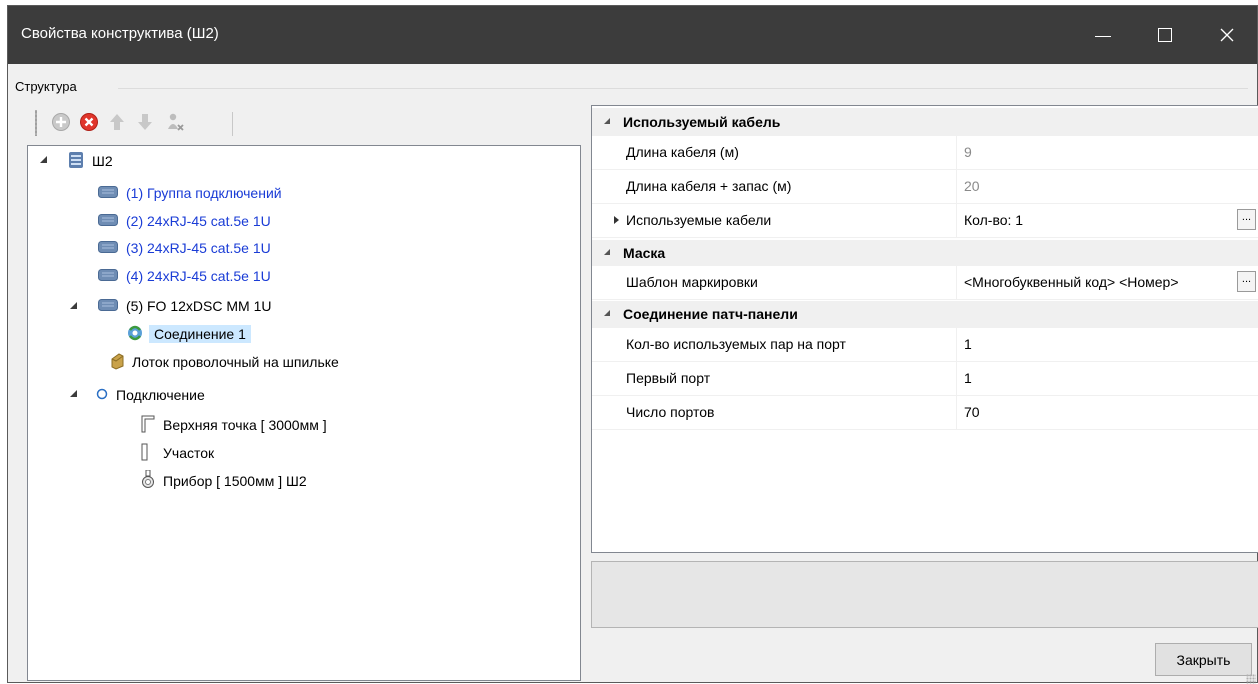 This screenshot has width=1258, height=684. What do you see at coordinates (668, 378) in the screenshot?
I see `prop-name: Первый порт` at bounding box center [668, 378].